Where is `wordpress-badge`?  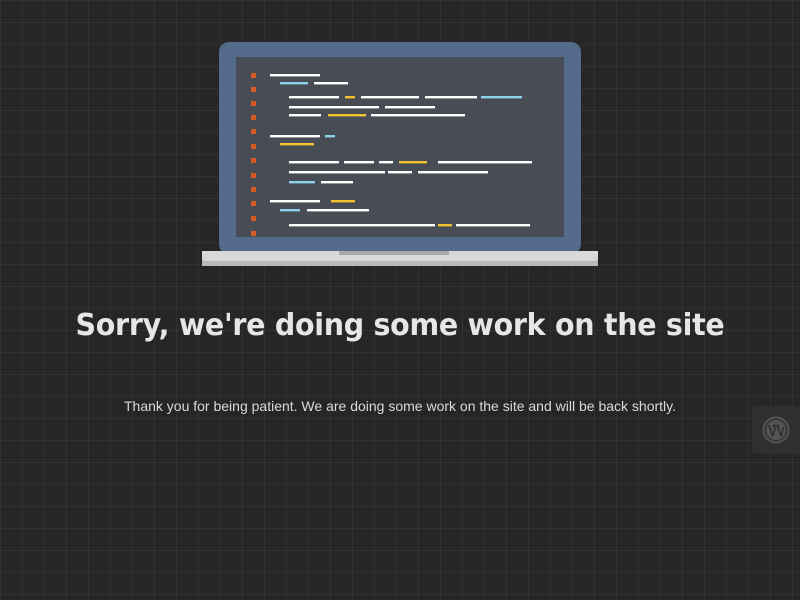
wordpress-badge is located at coordinates (776, 430).